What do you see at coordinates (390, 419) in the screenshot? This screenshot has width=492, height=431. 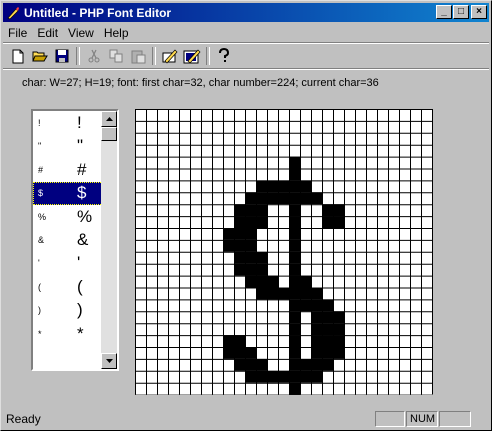 I see `status-caps-indicator` at bounding box center [390, 419].